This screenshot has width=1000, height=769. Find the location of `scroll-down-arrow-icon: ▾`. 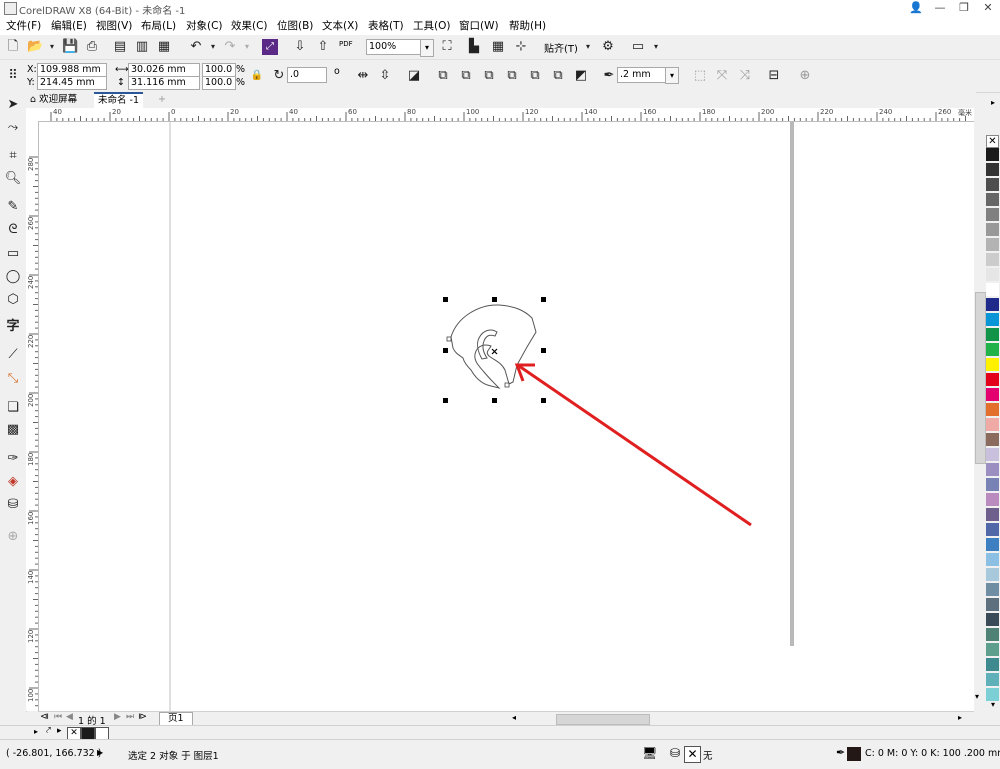

scroll-down-arrow-icon: ▾ is located at coordinates (977, 696).